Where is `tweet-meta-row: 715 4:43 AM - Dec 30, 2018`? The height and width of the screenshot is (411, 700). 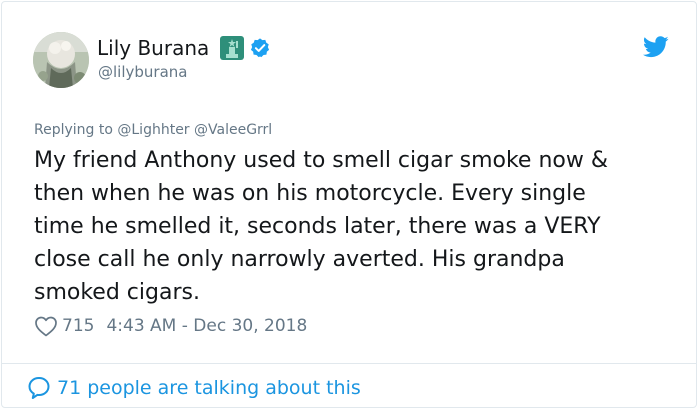 tweet-meta-row: 715 4:43 AM - Dec 30, 2018 is located at coordinates (170, 326).